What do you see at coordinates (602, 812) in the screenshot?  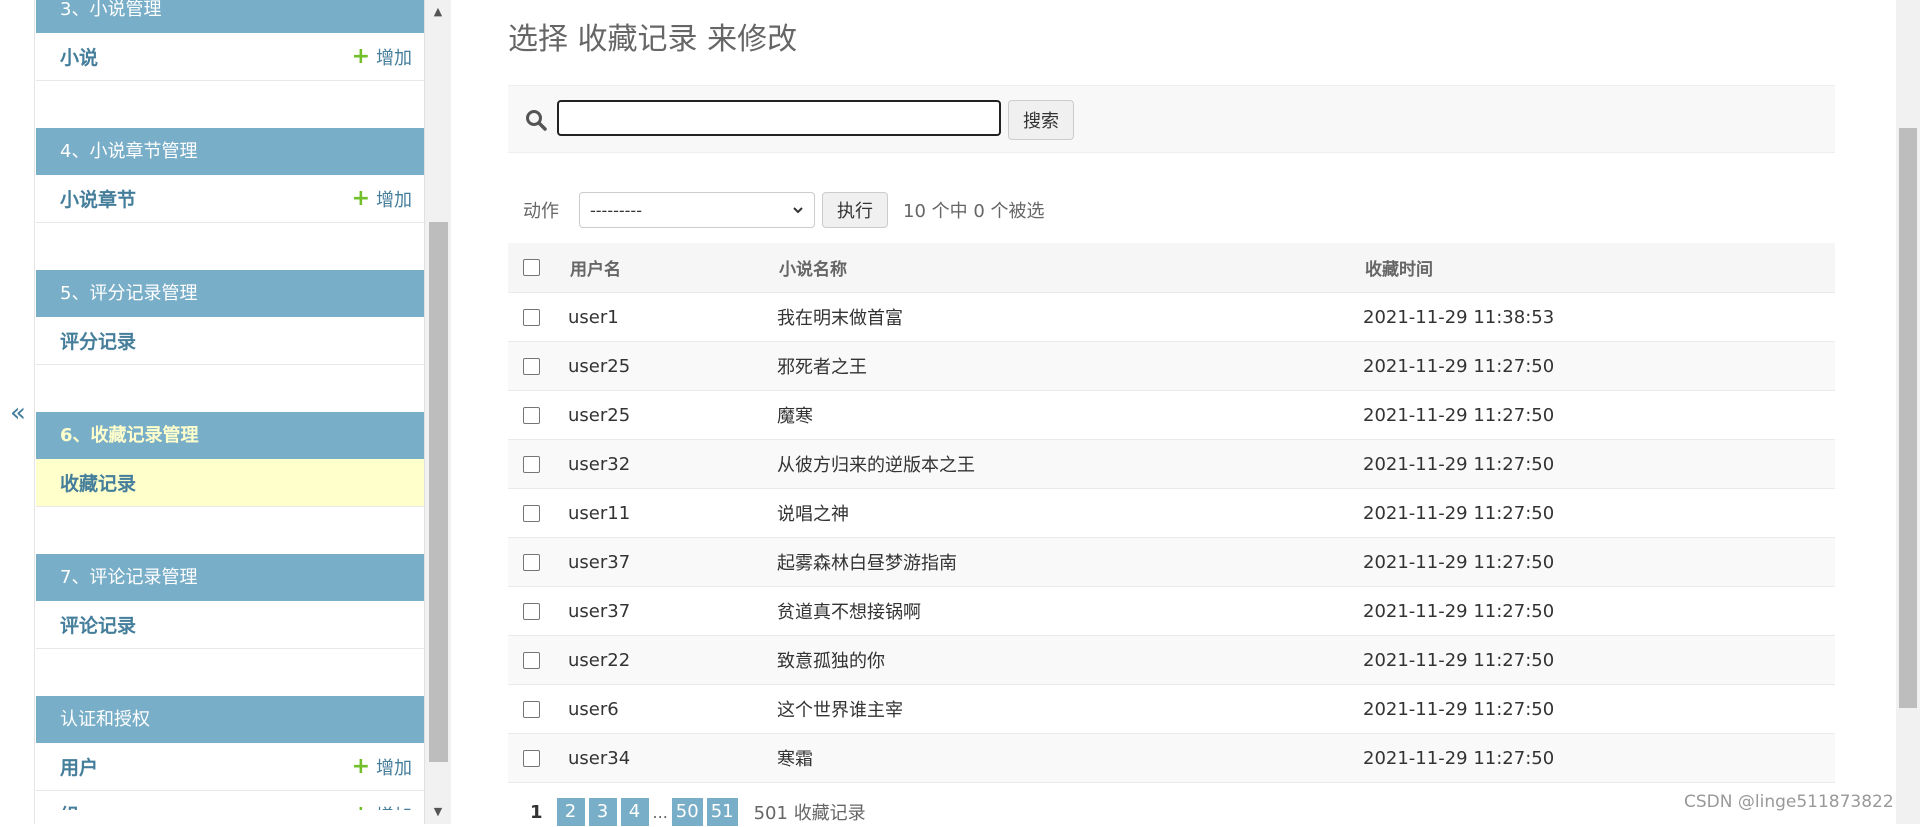 I see `page-link-3: 3` at bounding box center [602, 812].